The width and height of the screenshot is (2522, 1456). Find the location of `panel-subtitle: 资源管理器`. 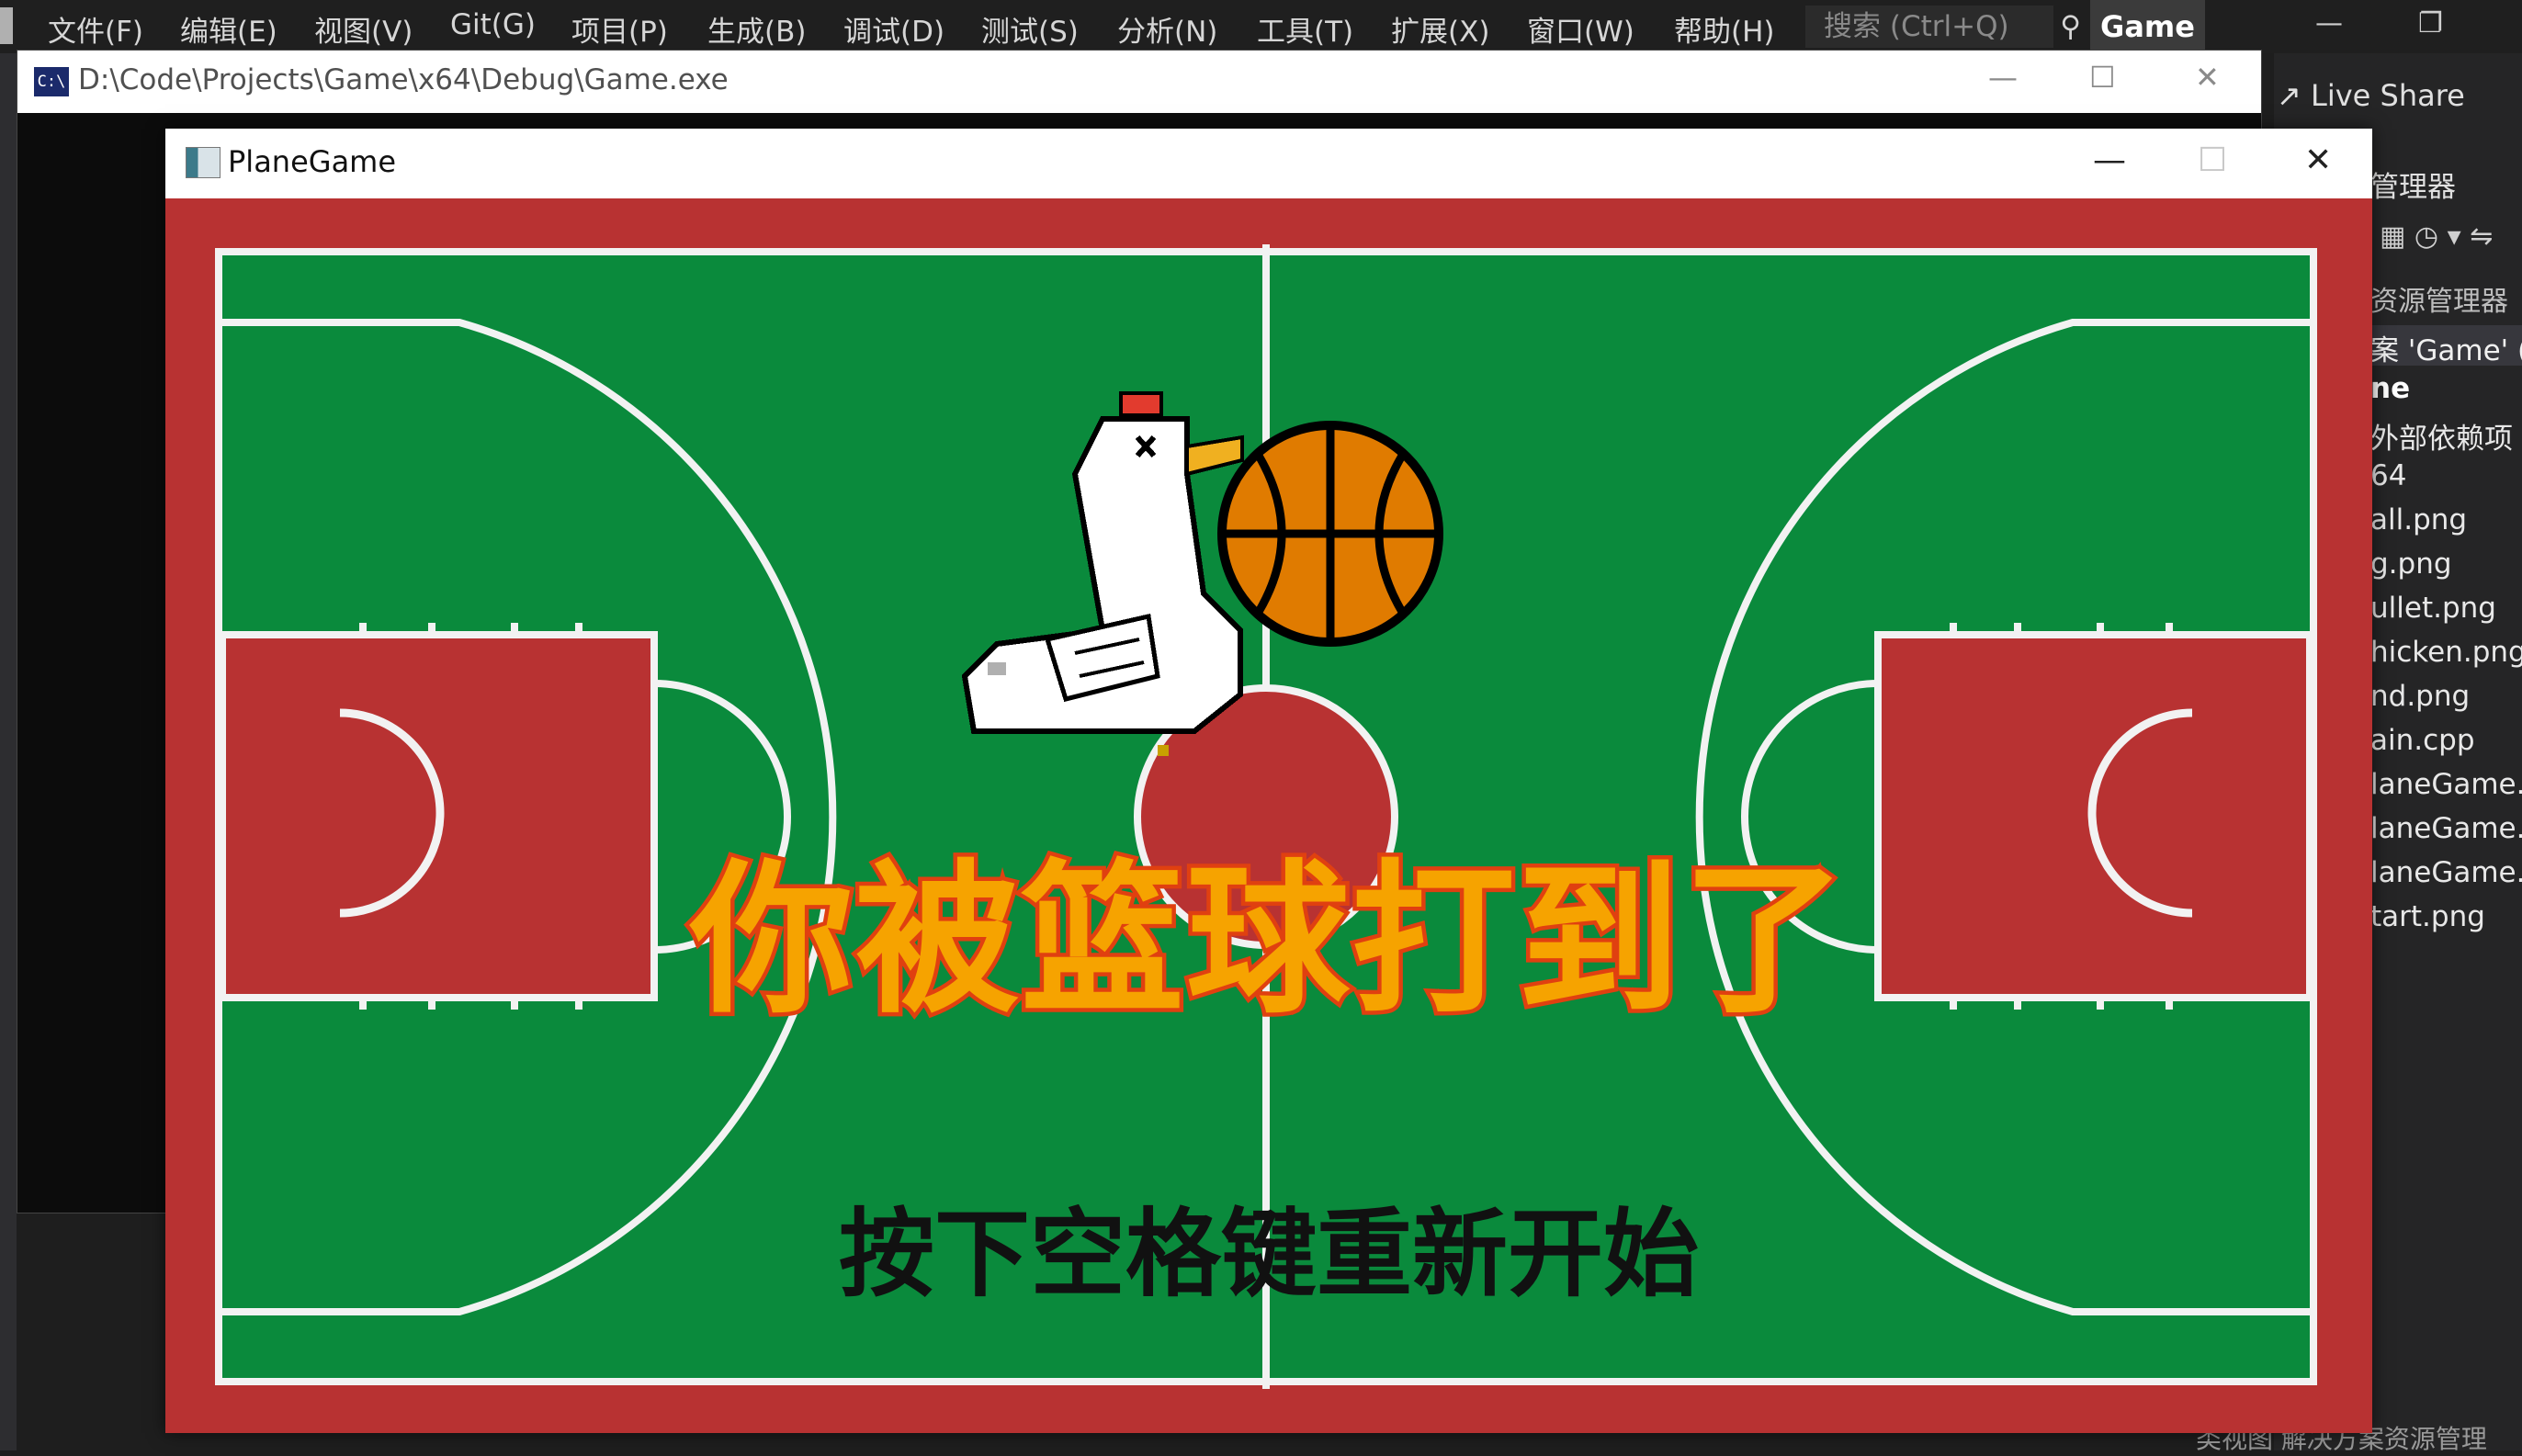

panel-subtitle: 资源管理器 is located at coordinates (2439, 302).